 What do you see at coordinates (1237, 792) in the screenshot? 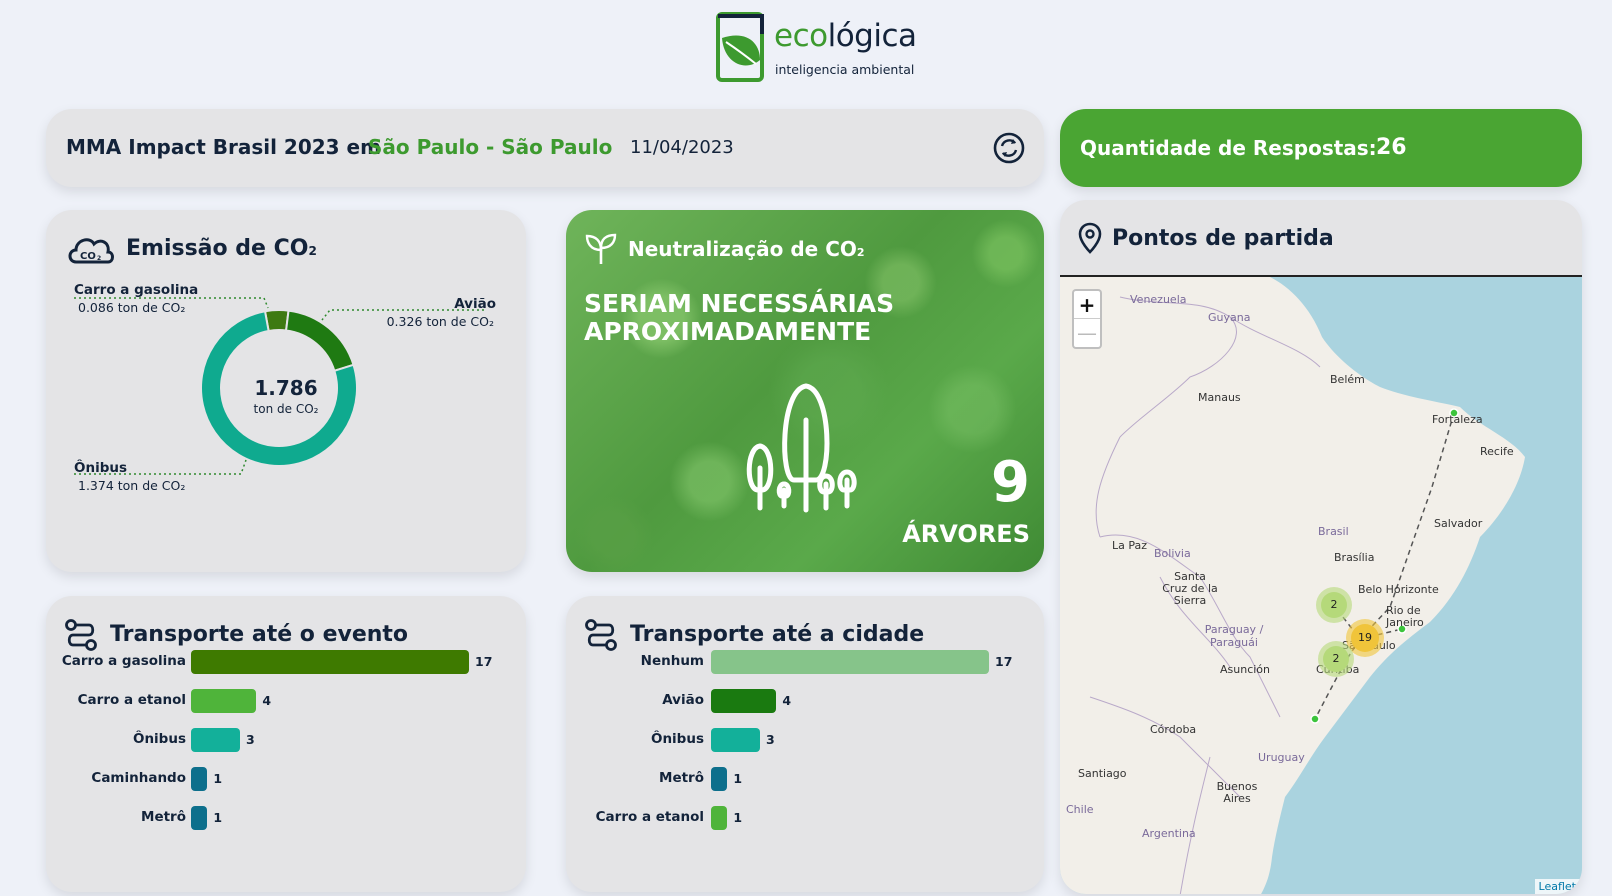
I see `map-label: Buenos Aires` at bounding box center [1237, 792].